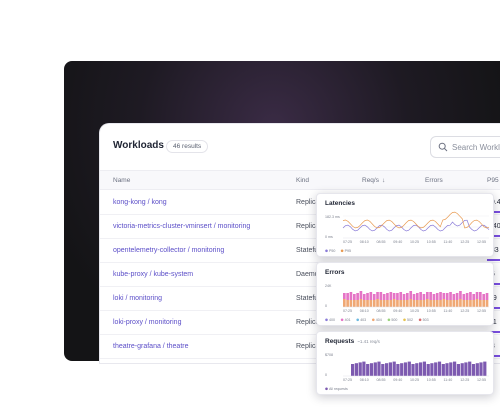  I want to click on page-title: Workloads, so click(138, 145).